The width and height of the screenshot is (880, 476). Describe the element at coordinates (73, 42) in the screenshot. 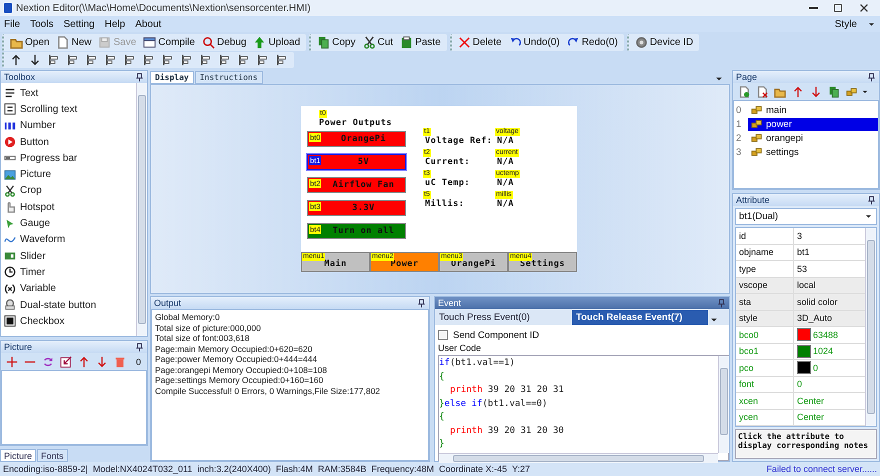

I see `toolbar-button: New` at that location.